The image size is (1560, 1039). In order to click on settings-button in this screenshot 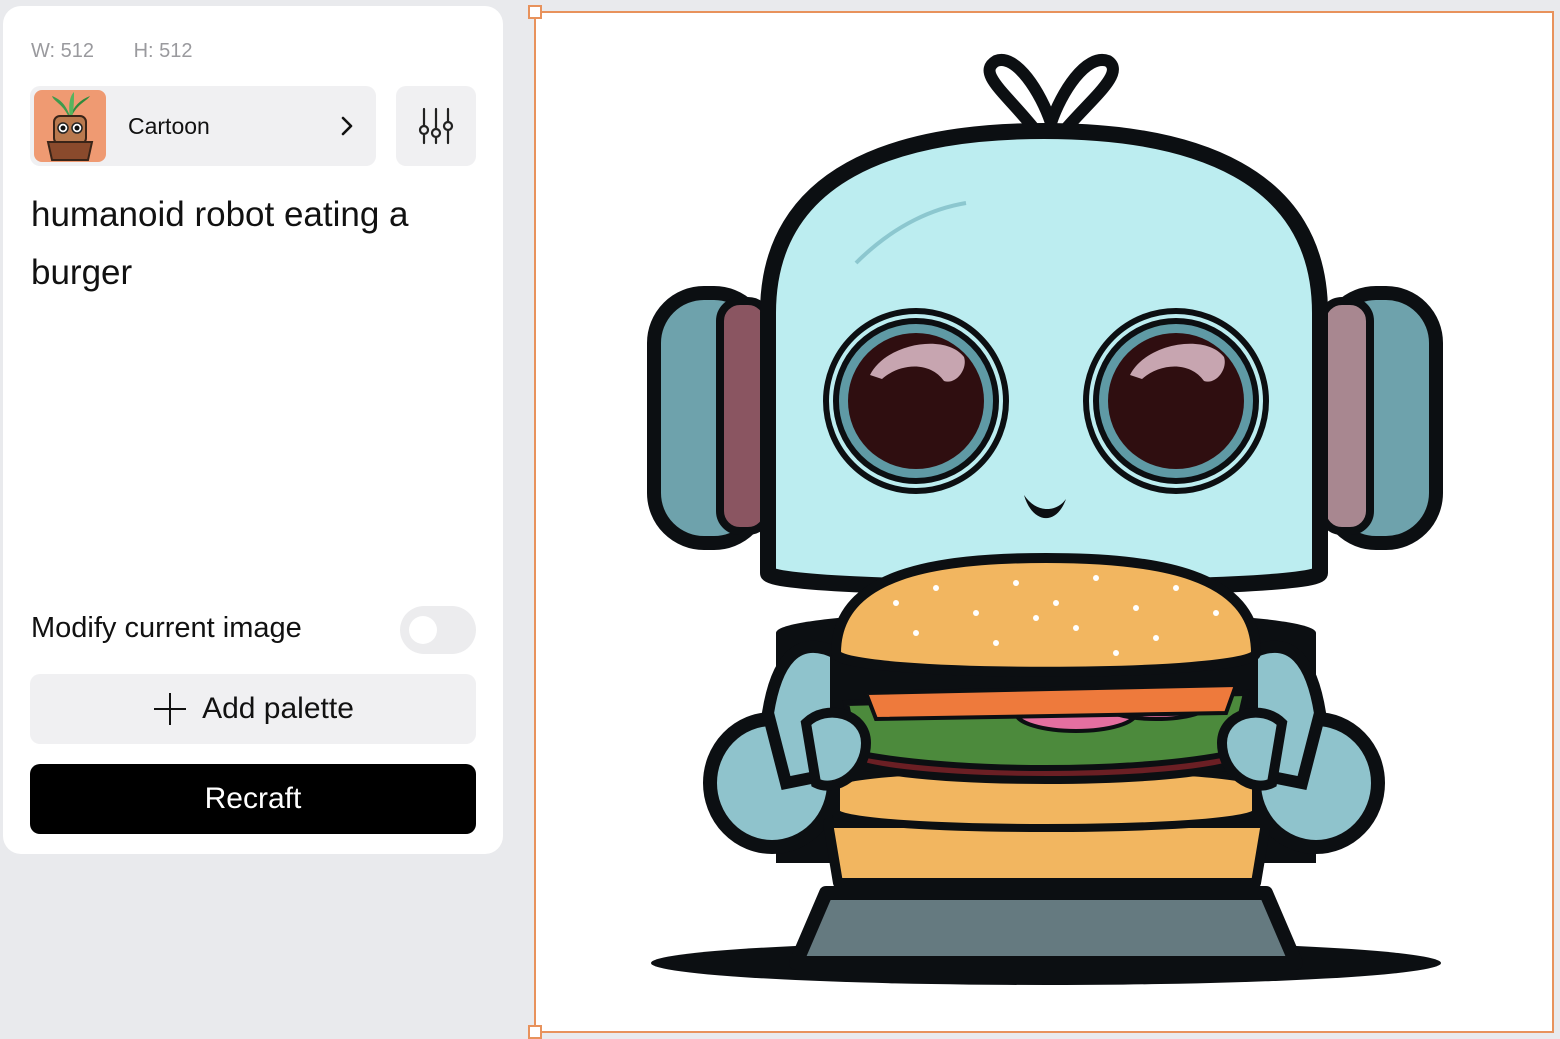, I will do `click(436, 126)`.